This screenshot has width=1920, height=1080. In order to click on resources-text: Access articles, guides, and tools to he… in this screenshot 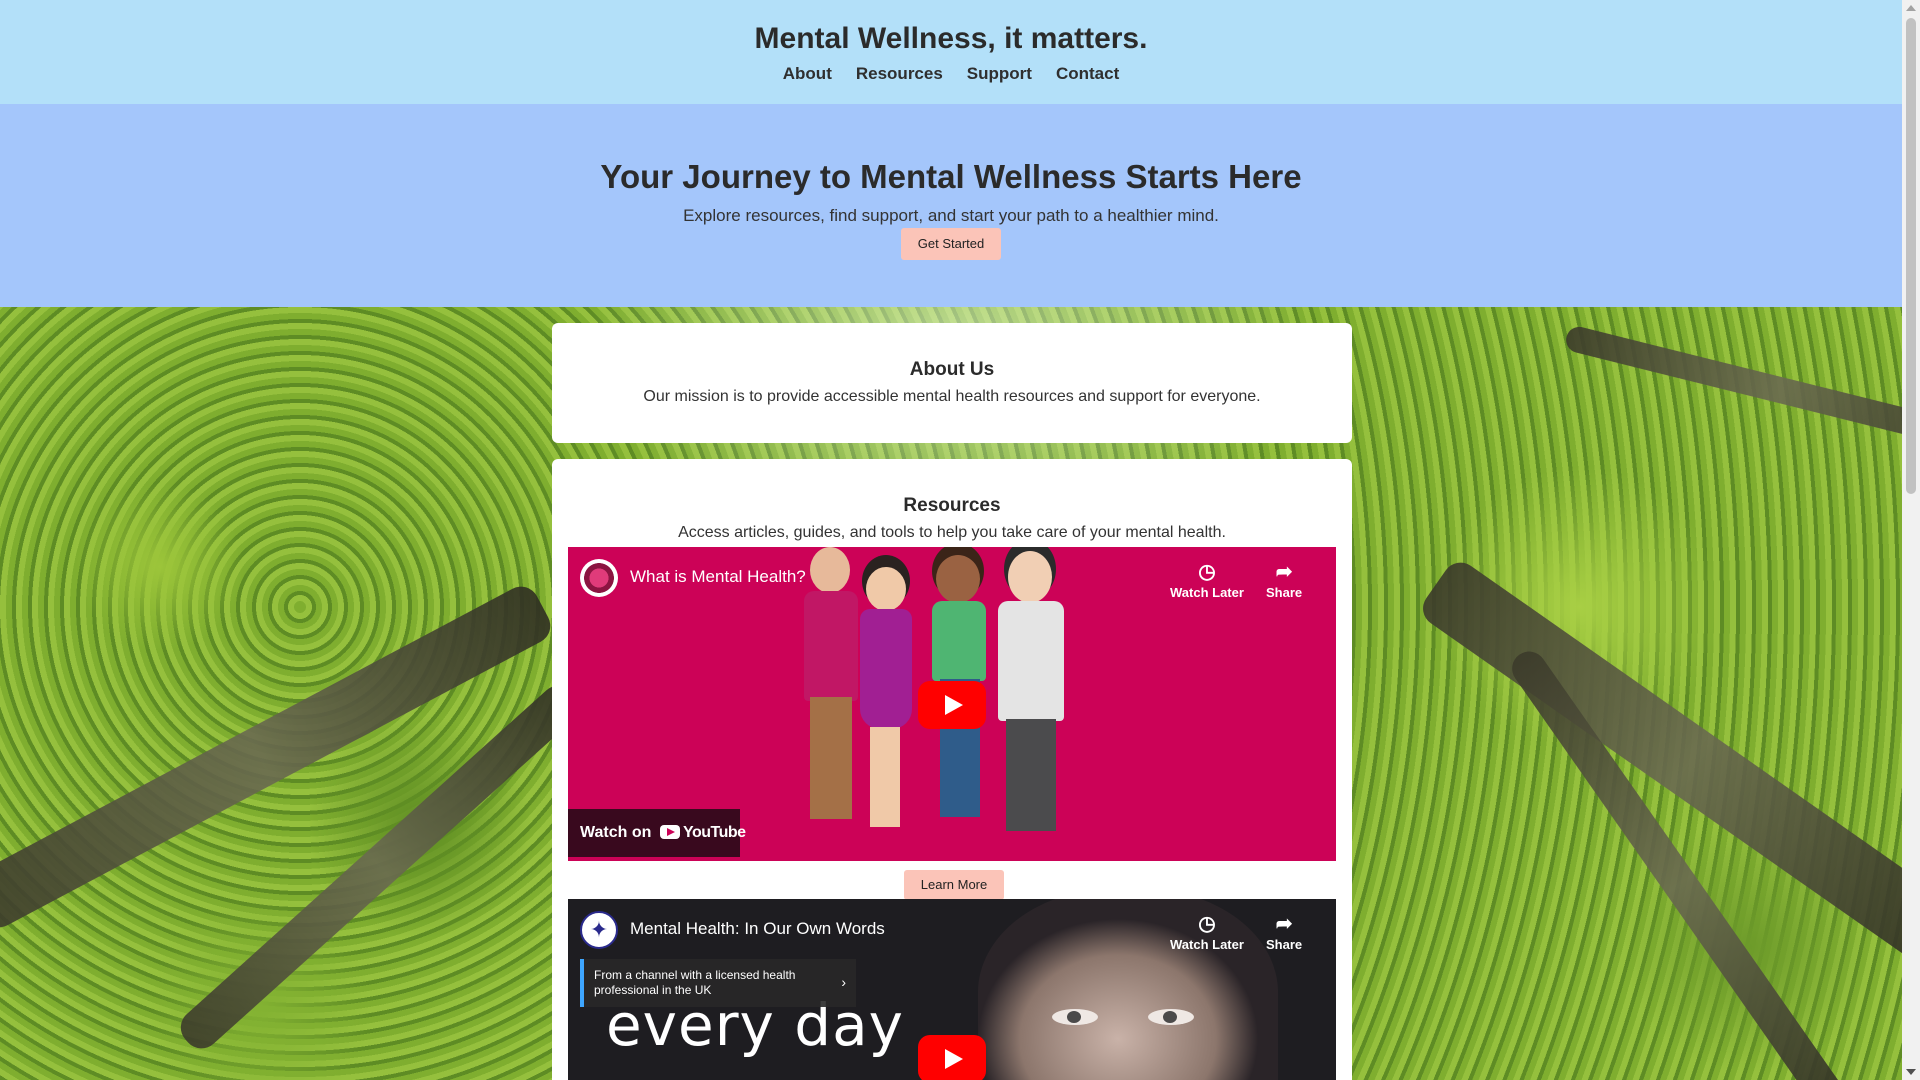, I will do `click(952, 532)`.